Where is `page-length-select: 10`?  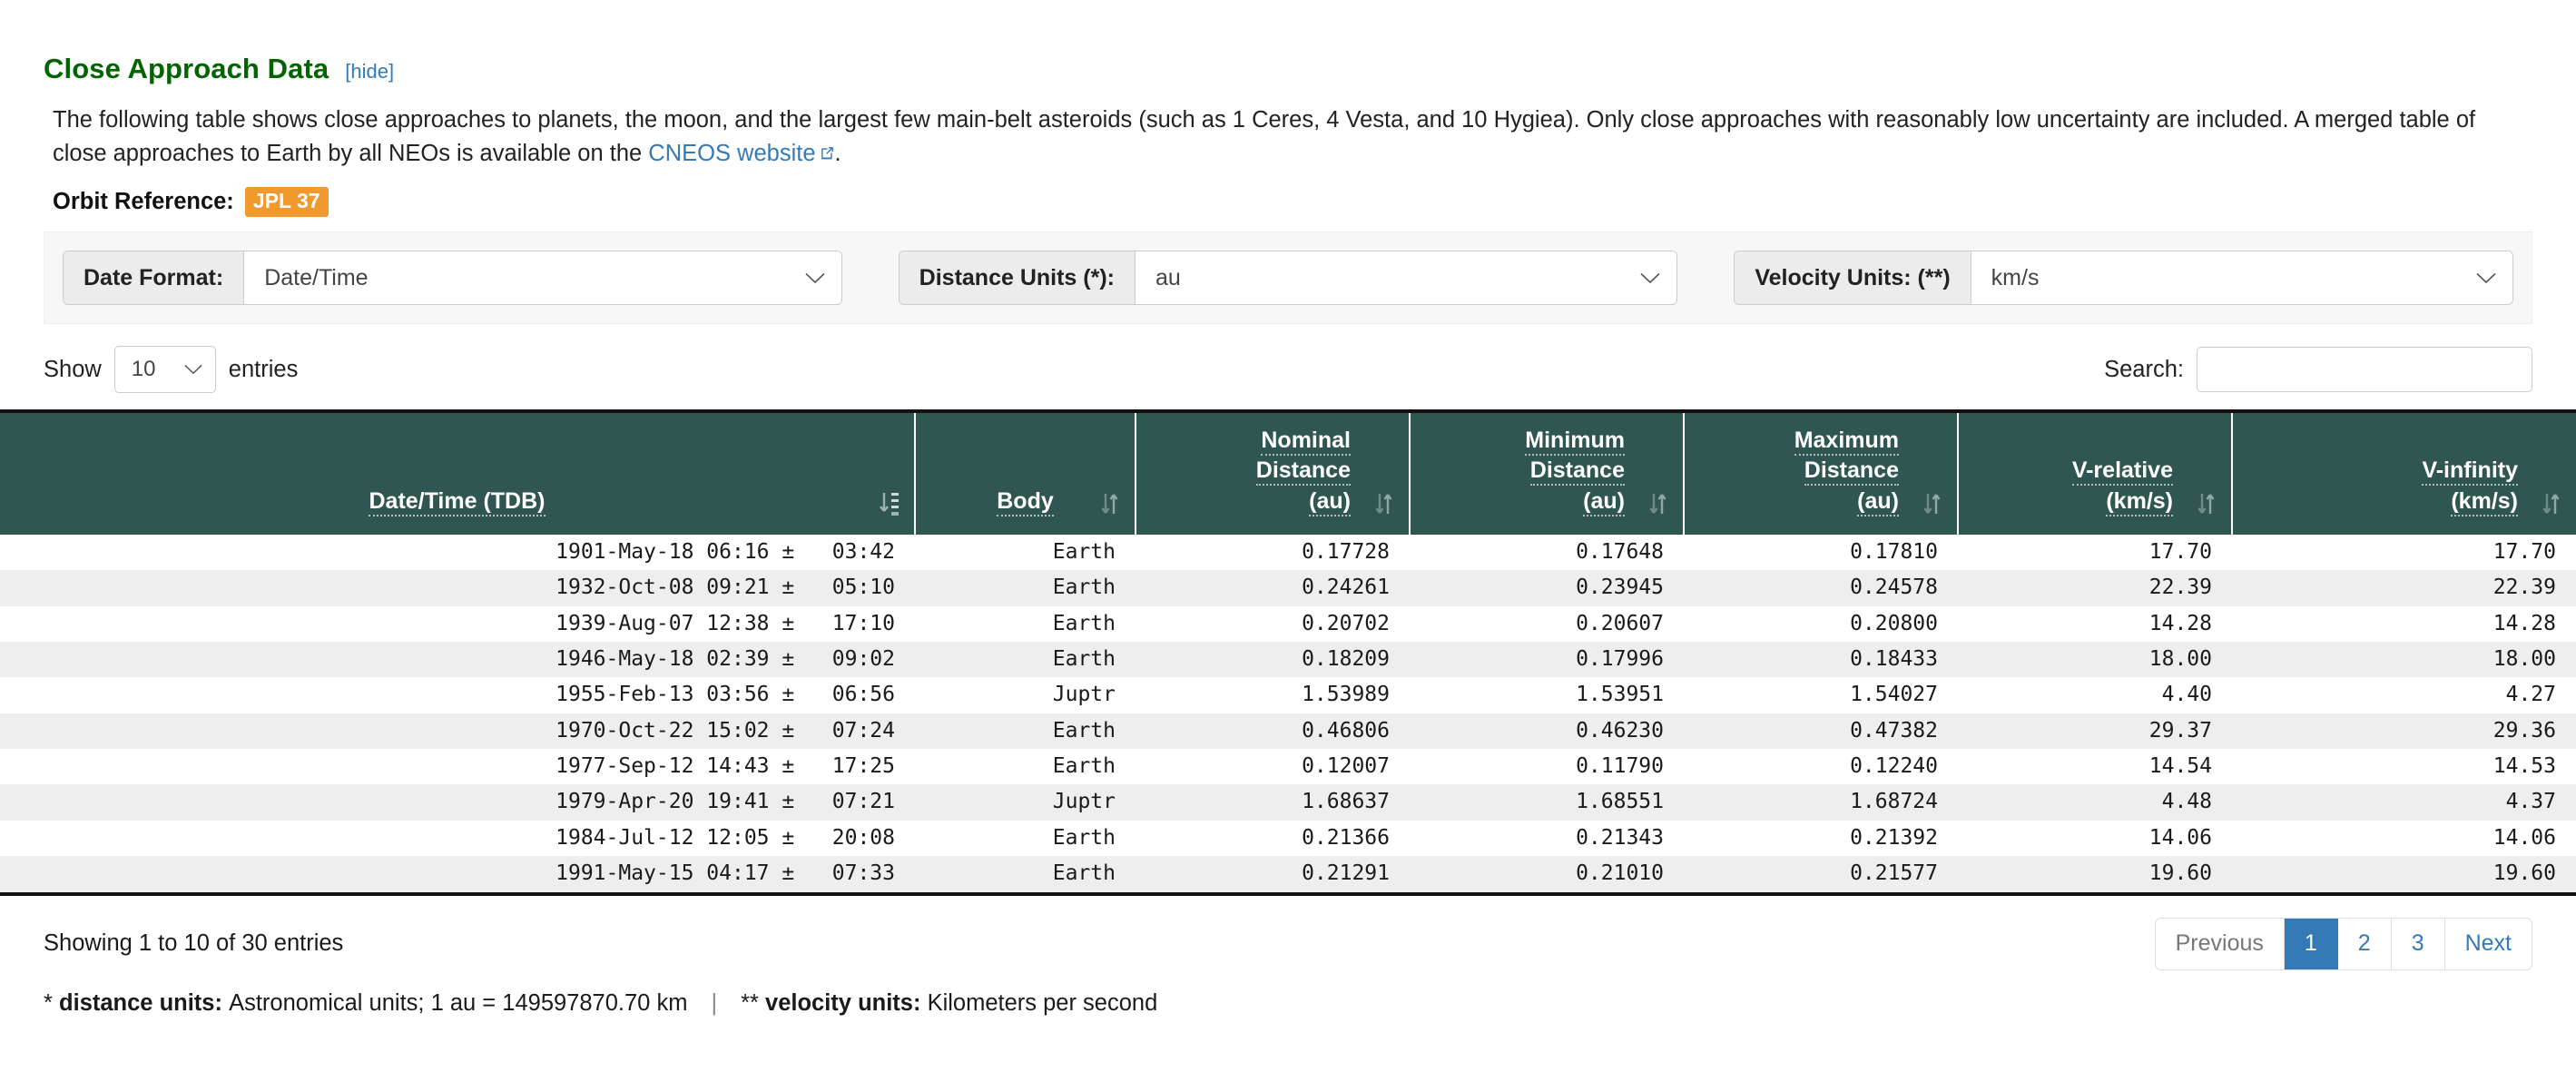
page-length-select: 10 is located at coordinates (164, 370).